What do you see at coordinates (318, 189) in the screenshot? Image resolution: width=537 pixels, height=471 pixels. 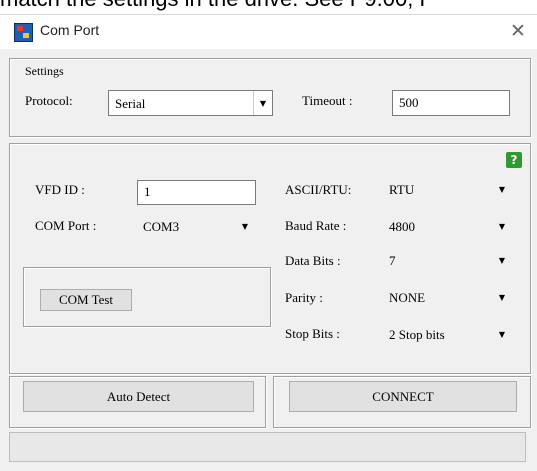 I see `ascii-rtu-label: ASCII/RTU:` at bounding box center [318, 189].